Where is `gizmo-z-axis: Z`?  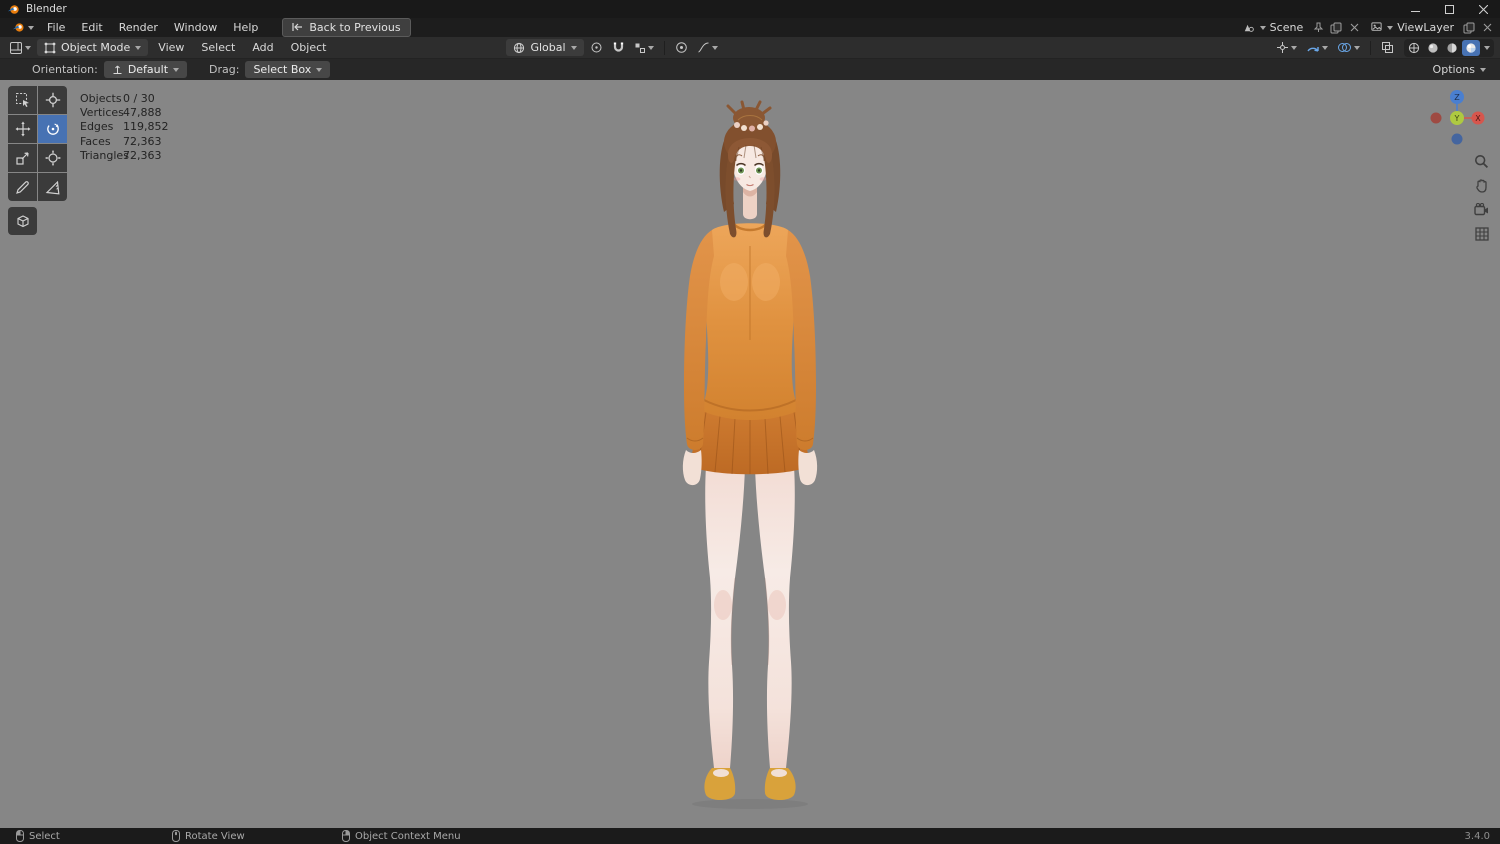 gizmo-z-axis: Z is located at coordinates (1457, 97).